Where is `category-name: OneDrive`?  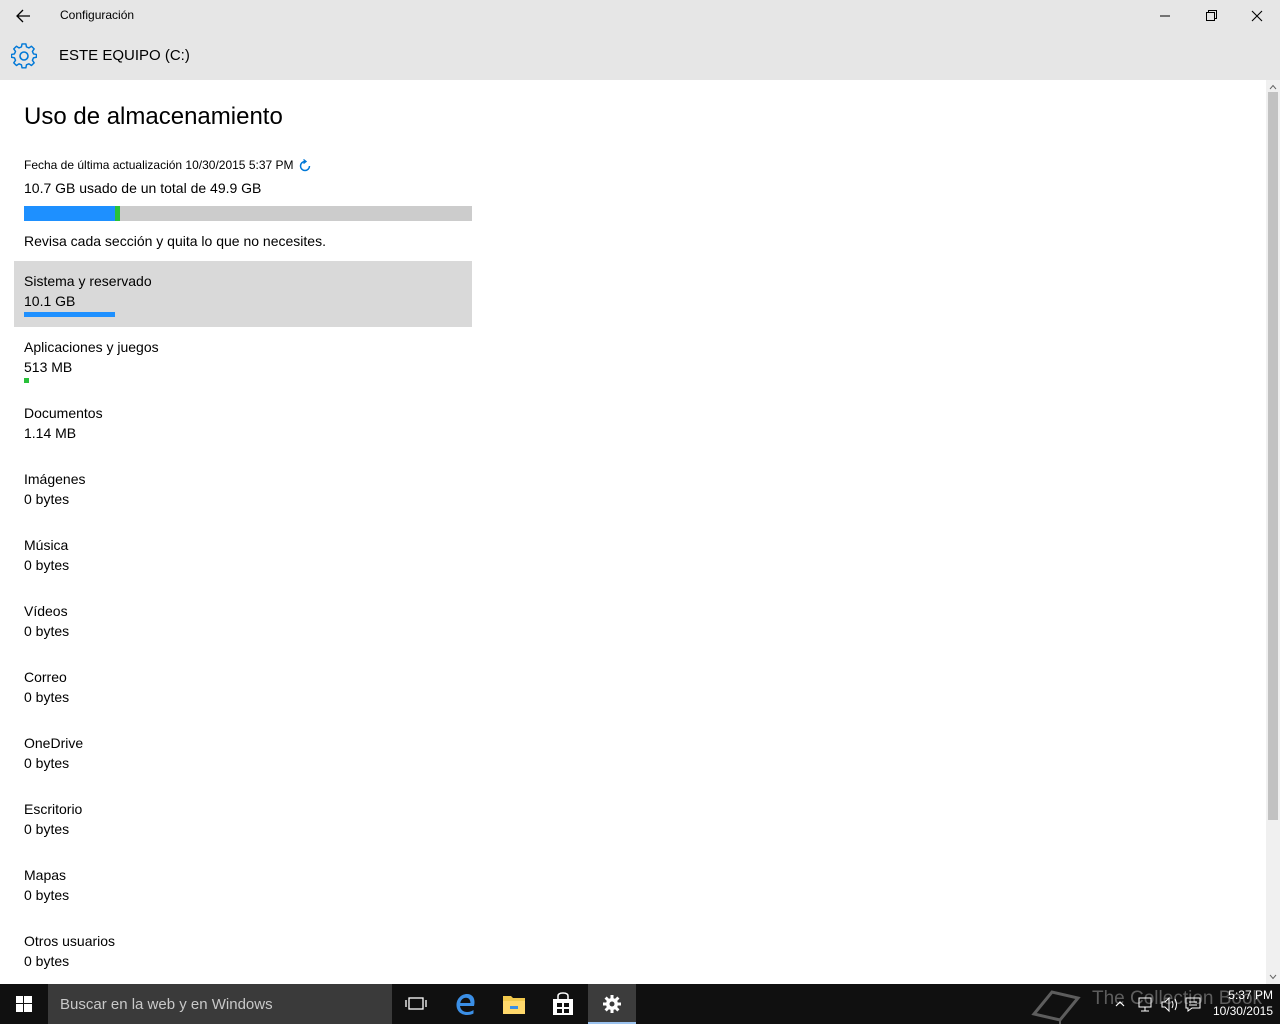
category-name: OneDrive is located at coordinates (54, 743).